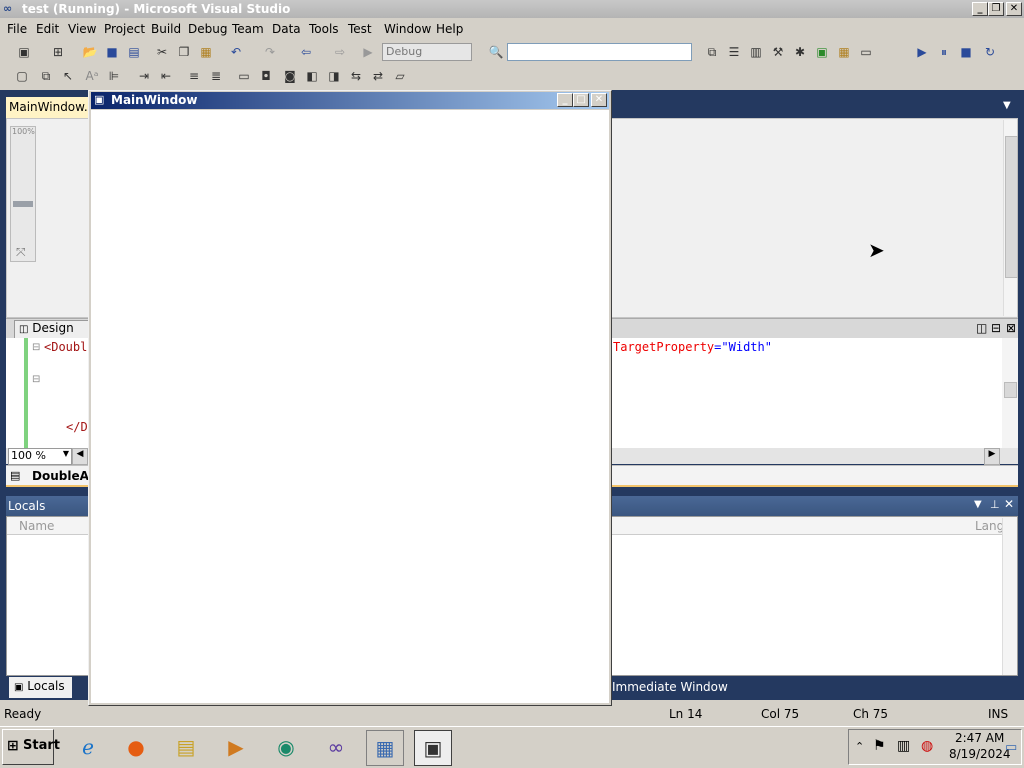  What do you see at coordinates (1011, 328) in the screenshot?
I see `collapse-pane-icon: ⊠` at bounding box center [1011, 328].